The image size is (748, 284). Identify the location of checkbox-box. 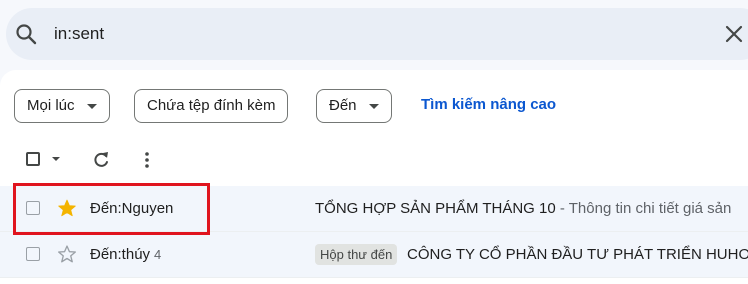
(33, 159).